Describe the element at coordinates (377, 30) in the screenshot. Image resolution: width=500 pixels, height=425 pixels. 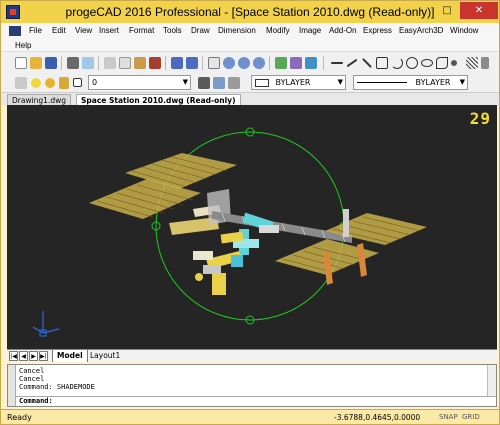
I see `menu-express: Express` at that location.